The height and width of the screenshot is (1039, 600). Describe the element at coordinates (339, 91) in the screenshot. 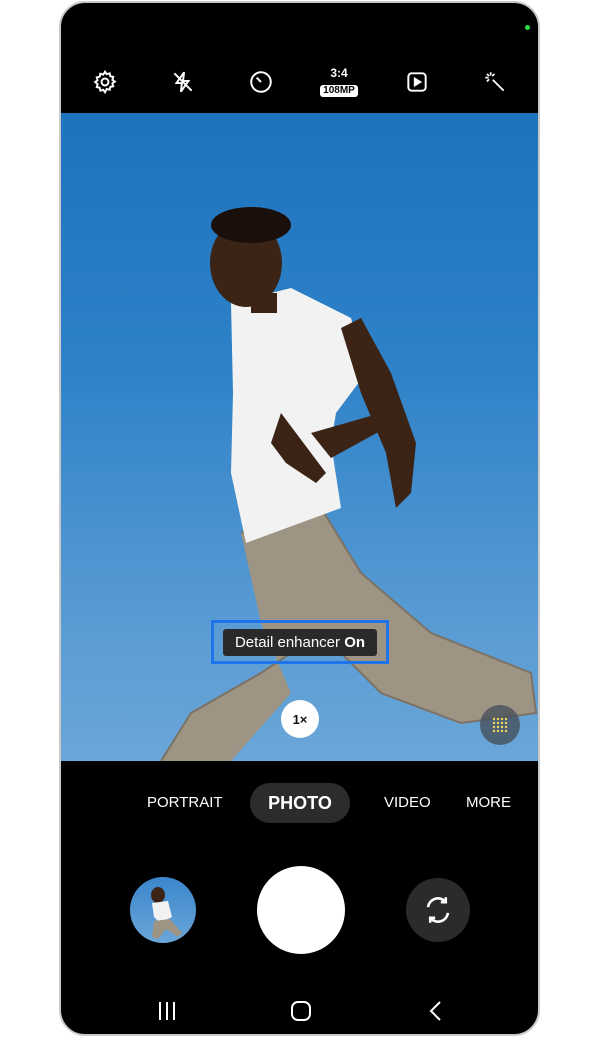

I see `resolution-label: 108MP` at that location.